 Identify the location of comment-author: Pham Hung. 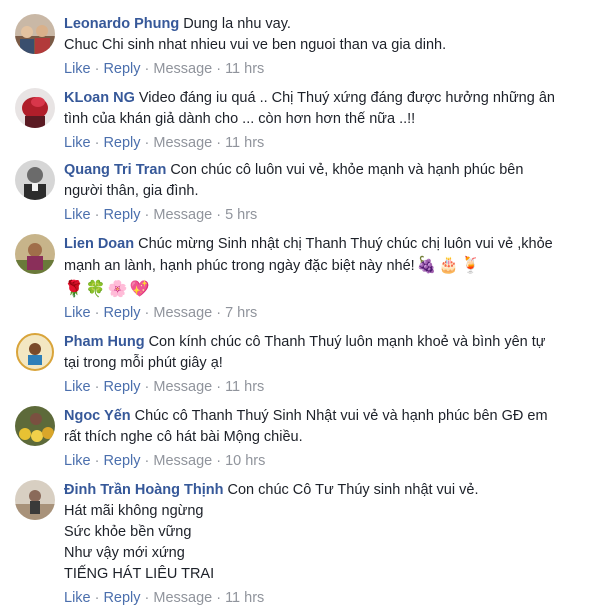
(104, 342).